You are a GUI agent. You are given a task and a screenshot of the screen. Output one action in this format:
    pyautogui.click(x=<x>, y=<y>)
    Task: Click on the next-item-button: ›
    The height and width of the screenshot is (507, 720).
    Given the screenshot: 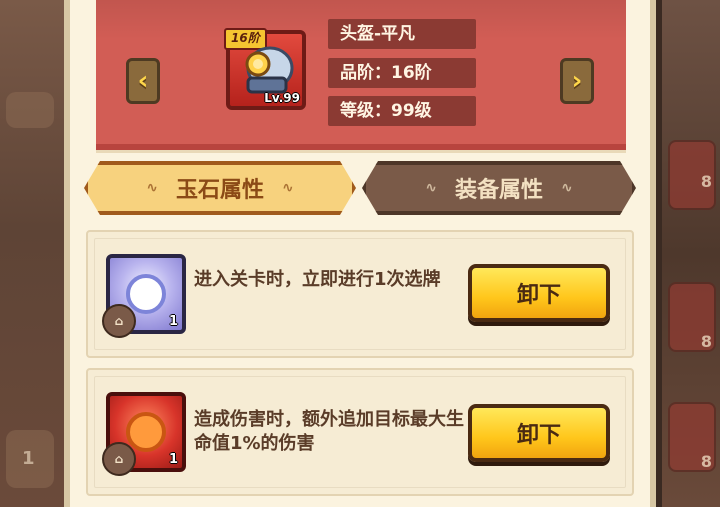 What is the action you would take?
    pyautogui.click(x=577, y=81)
    